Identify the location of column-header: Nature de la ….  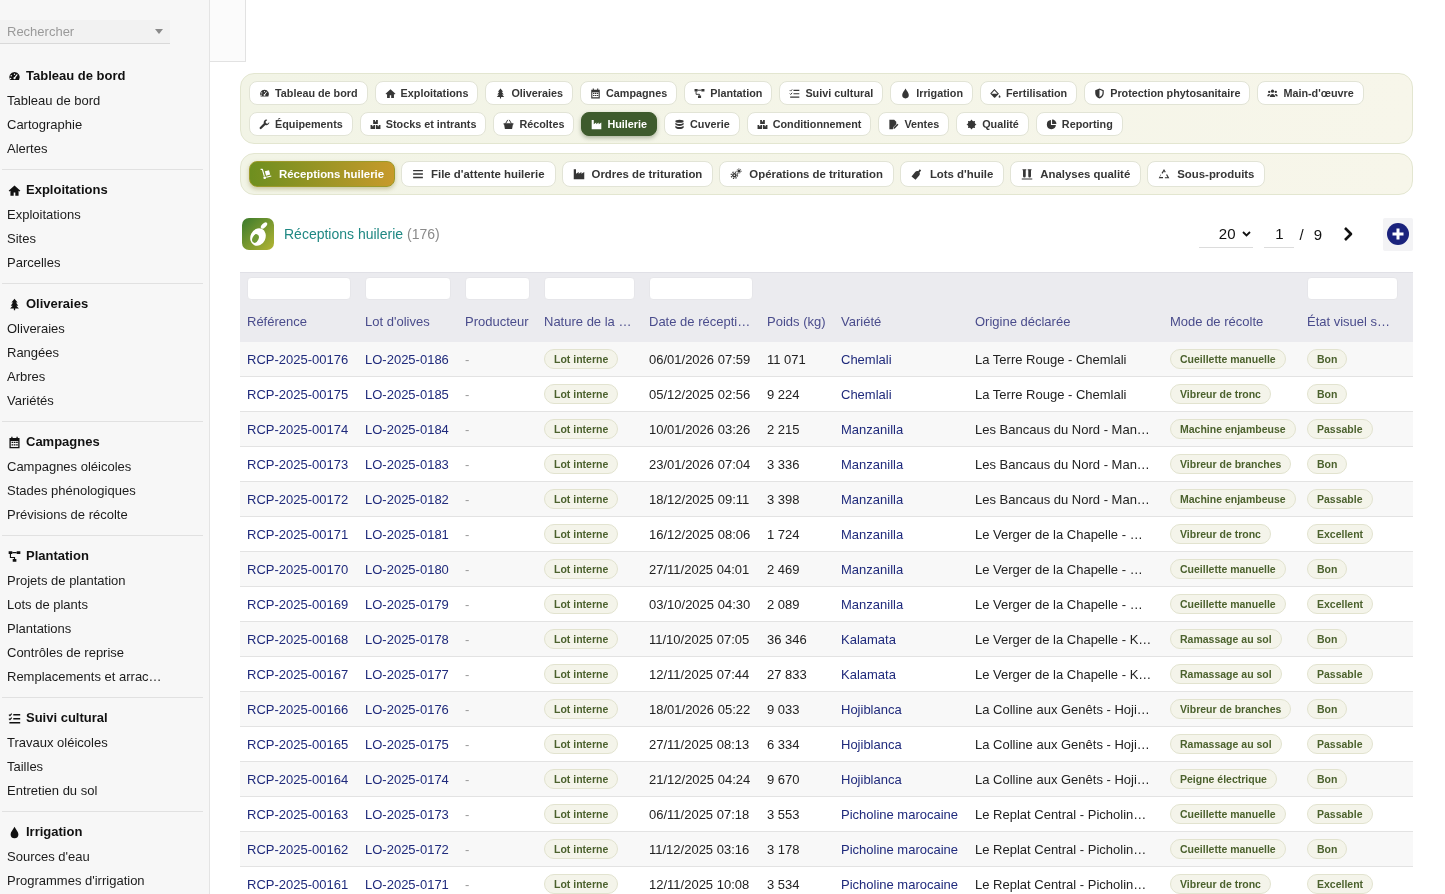
(588, 322).